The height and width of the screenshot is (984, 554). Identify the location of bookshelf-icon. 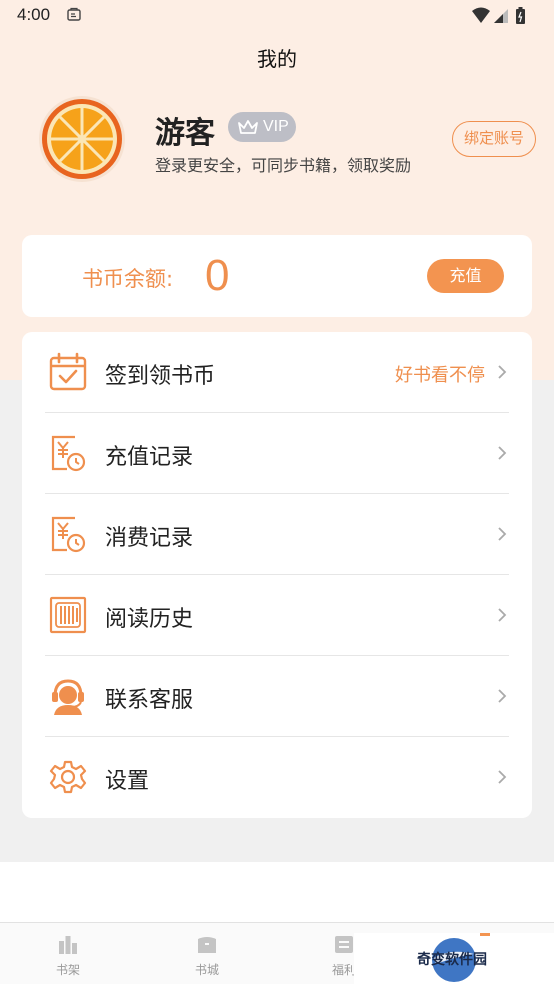
(68, 945).